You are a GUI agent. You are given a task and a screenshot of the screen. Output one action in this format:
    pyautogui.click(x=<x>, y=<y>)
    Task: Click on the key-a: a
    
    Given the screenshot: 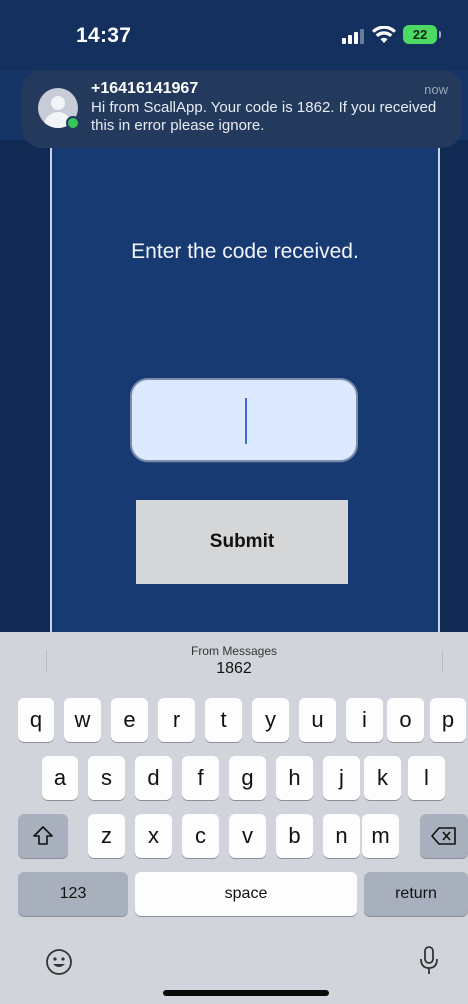 What is the action you would take?
    pyautogui.click(x=60, y=778)
    